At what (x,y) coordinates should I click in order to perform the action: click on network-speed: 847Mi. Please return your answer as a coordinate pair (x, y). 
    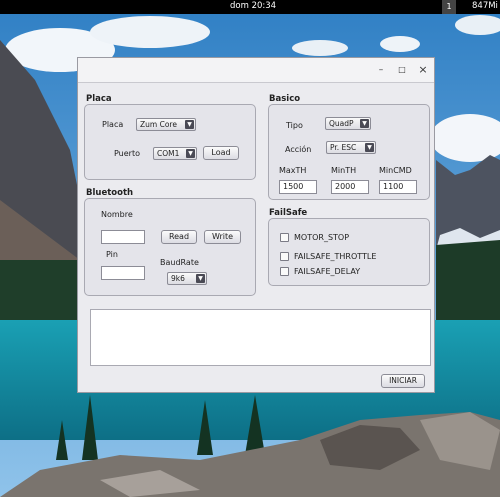
    Looking at the image, I should click on (485, 6).